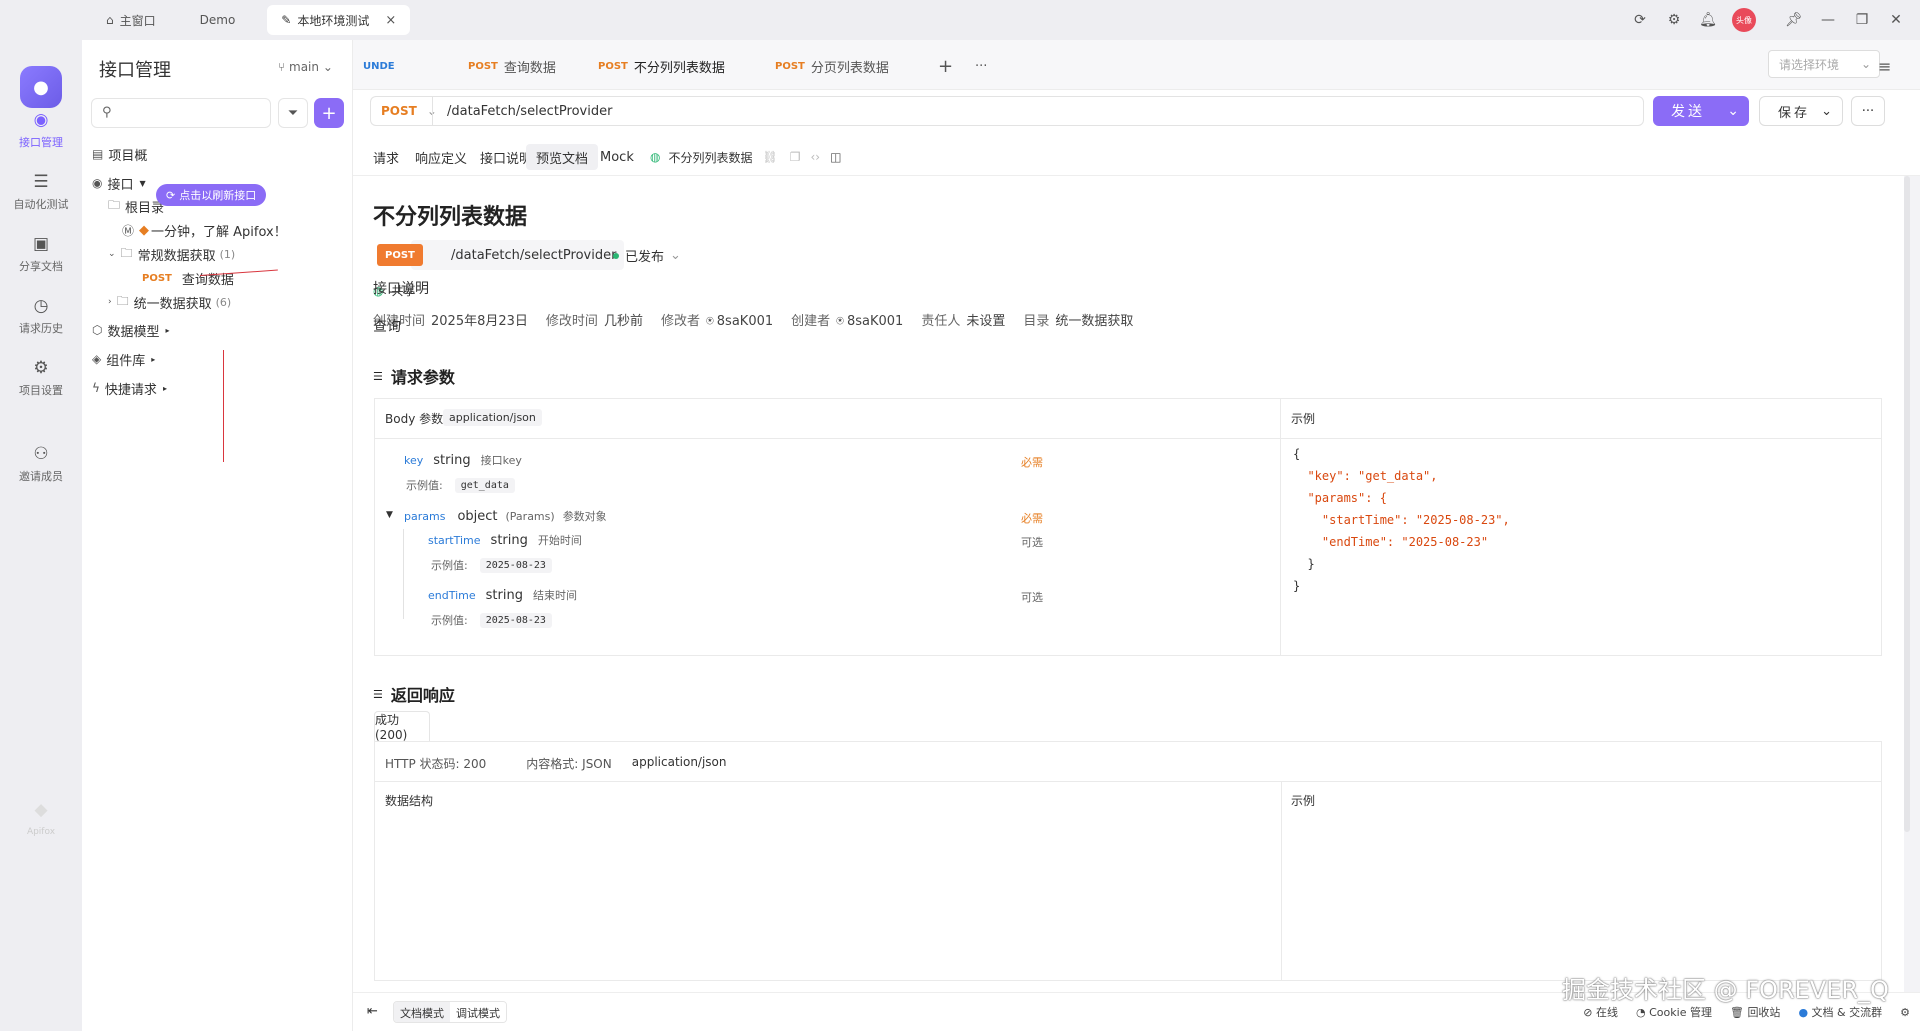 This screenshot has height=1031, width=1920. What do you see at coordinates (1708, 20) in the screenshot?
I see `bell-icon: 🔔︎` at bounding box center [1708, 20].